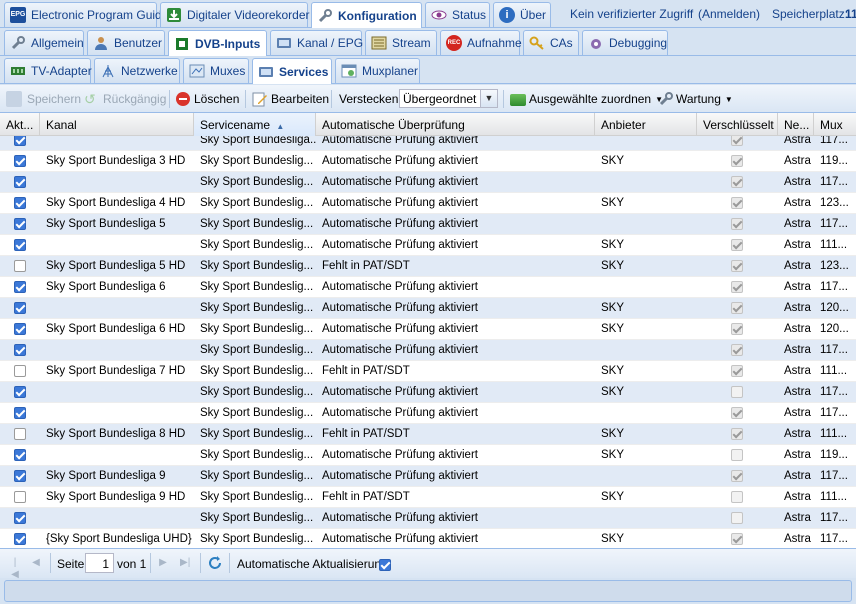 Image resolution: width=856 pixels, height=604 pixels. What do you see at coordinates (117, 266) in the screenshot?
I see `cell-kanal: Sky Sport Bundesliga 5 HD` at bounding box center [117, 266].